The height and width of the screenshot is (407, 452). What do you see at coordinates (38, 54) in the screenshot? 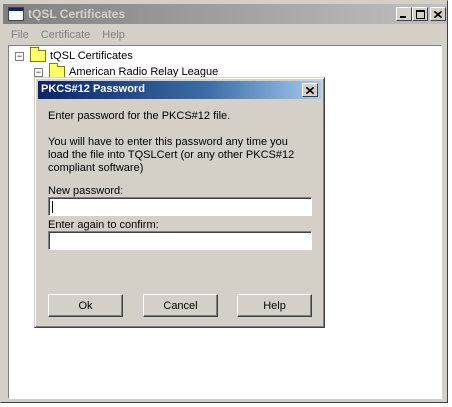
I see `folder-icon` at bounding box center [38, 54].